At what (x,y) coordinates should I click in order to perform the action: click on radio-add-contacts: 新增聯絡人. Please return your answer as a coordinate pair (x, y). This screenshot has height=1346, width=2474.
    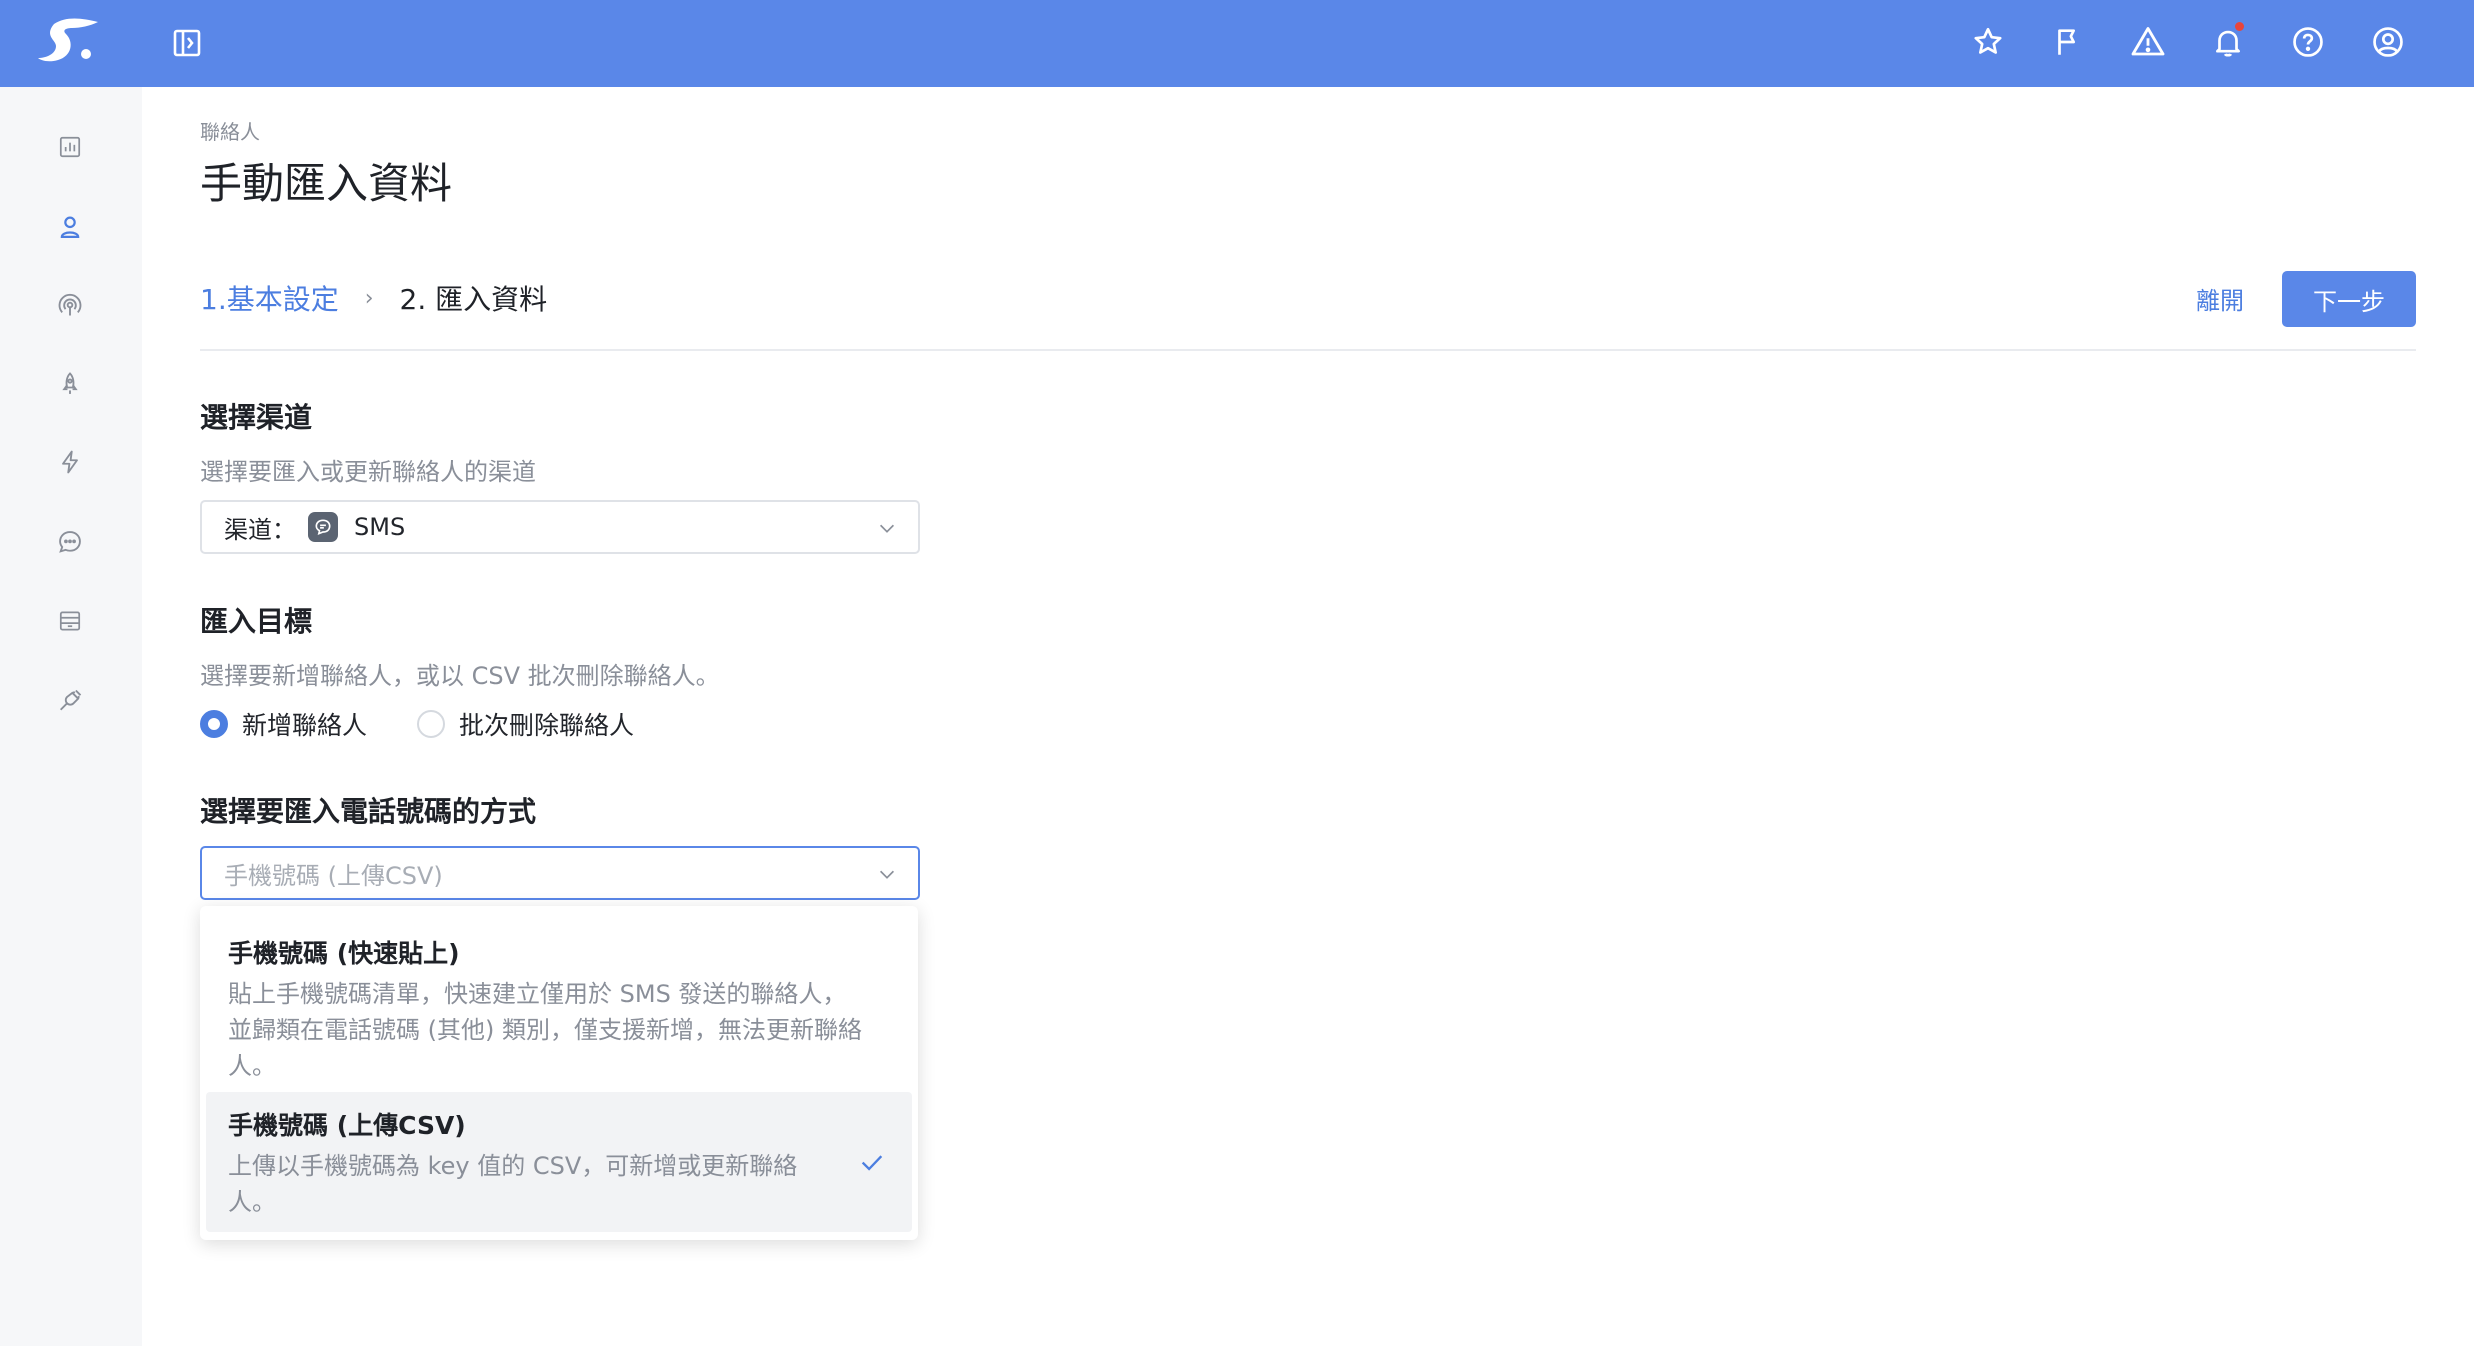
    Looking at the image, I should click on (283, 724).